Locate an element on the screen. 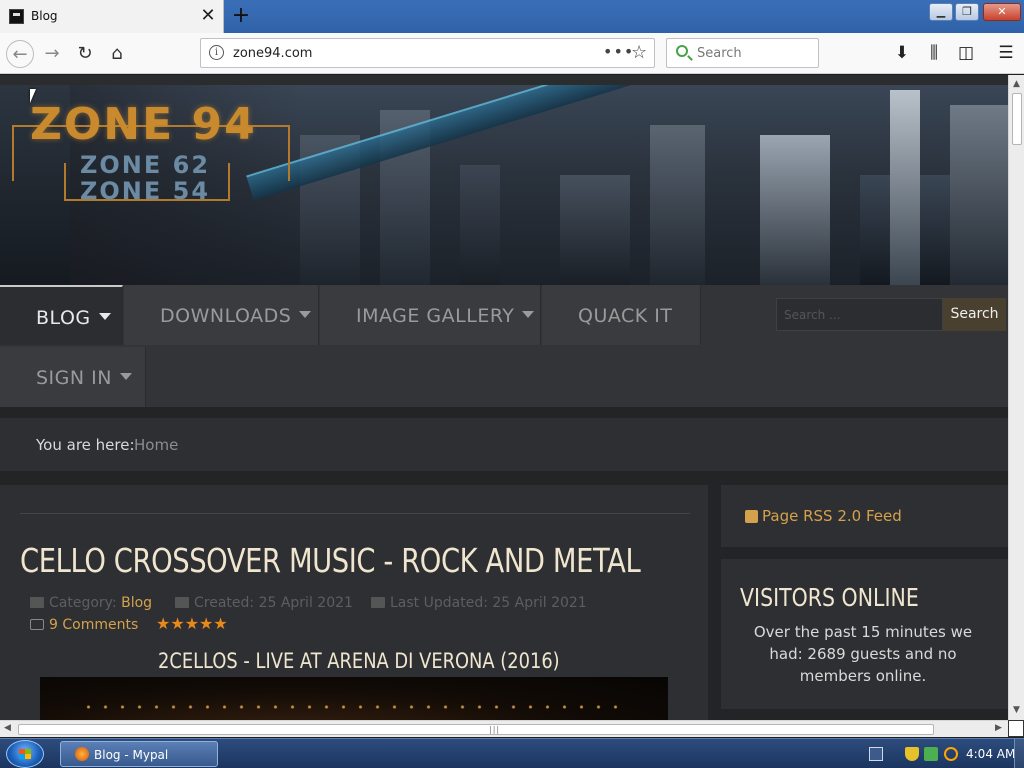 This screenshot has width=1024, height=768. scroll-left-icon: ◀ is located at coordinates (7, 728).